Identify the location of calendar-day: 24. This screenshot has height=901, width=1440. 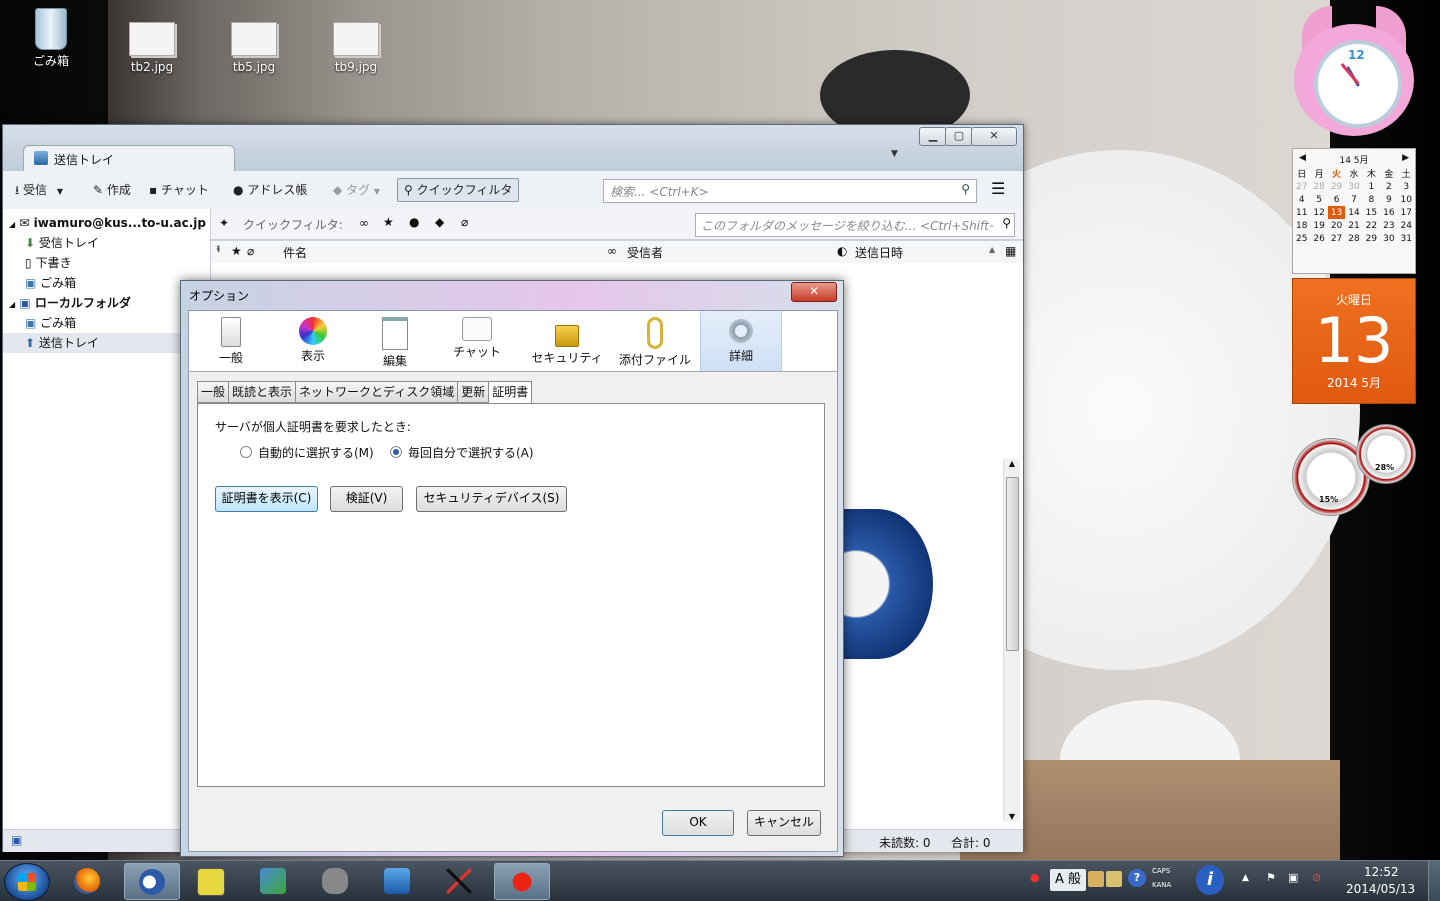
(1406, 225).